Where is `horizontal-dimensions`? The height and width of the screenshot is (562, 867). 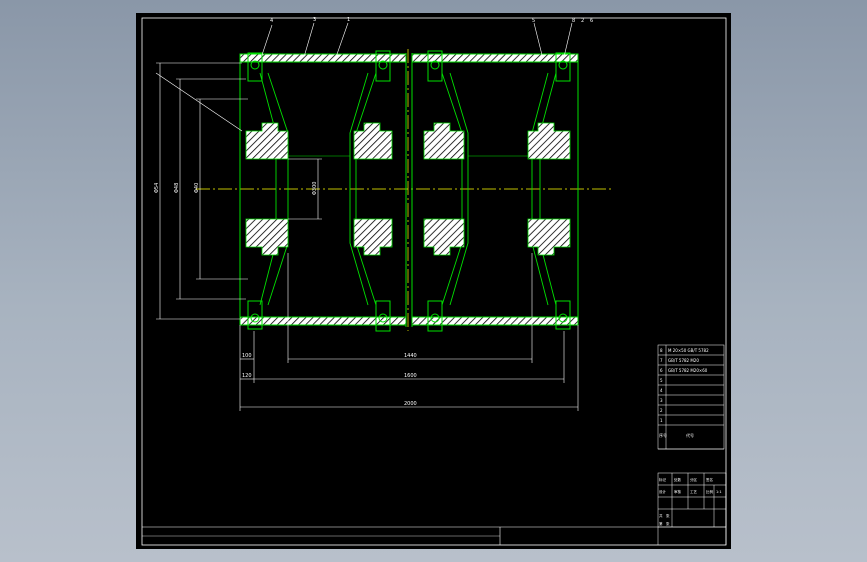 horizontal-dimensions is located at coordinates (409, 332).